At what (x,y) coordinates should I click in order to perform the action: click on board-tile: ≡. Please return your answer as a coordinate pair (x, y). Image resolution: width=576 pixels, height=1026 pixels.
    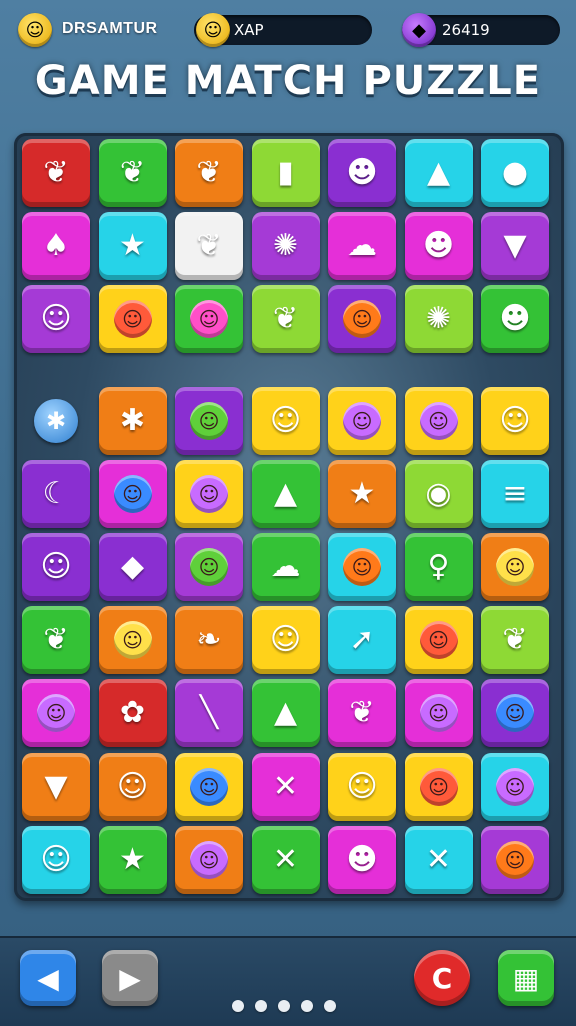
    Looking at the image, I should click on (515, 493).